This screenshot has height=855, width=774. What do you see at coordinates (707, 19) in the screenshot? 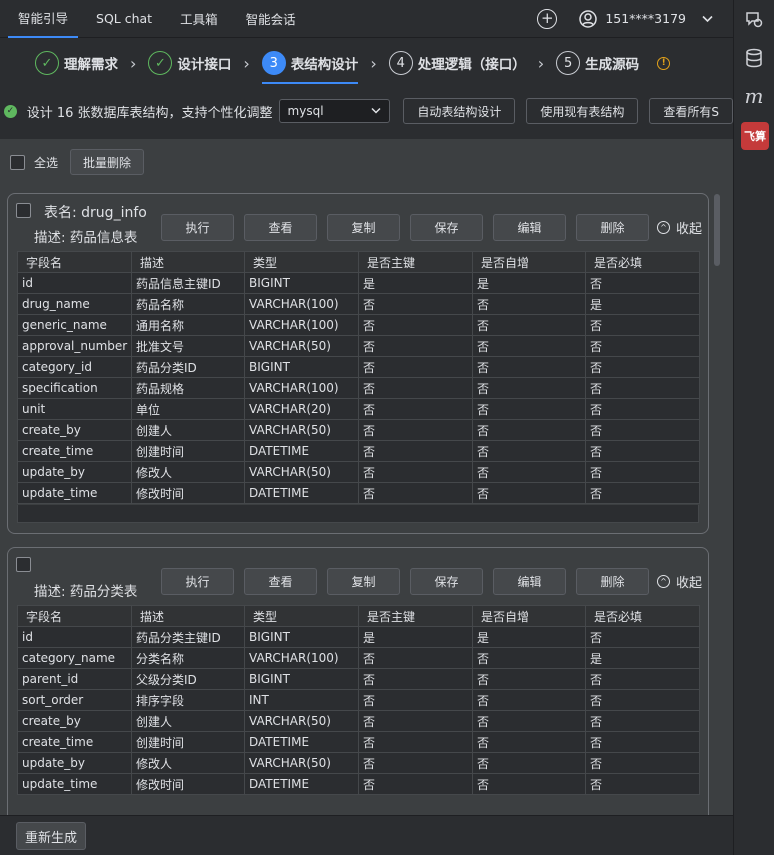
I see `chevron-down-icon` at bounding box center [707, 19].